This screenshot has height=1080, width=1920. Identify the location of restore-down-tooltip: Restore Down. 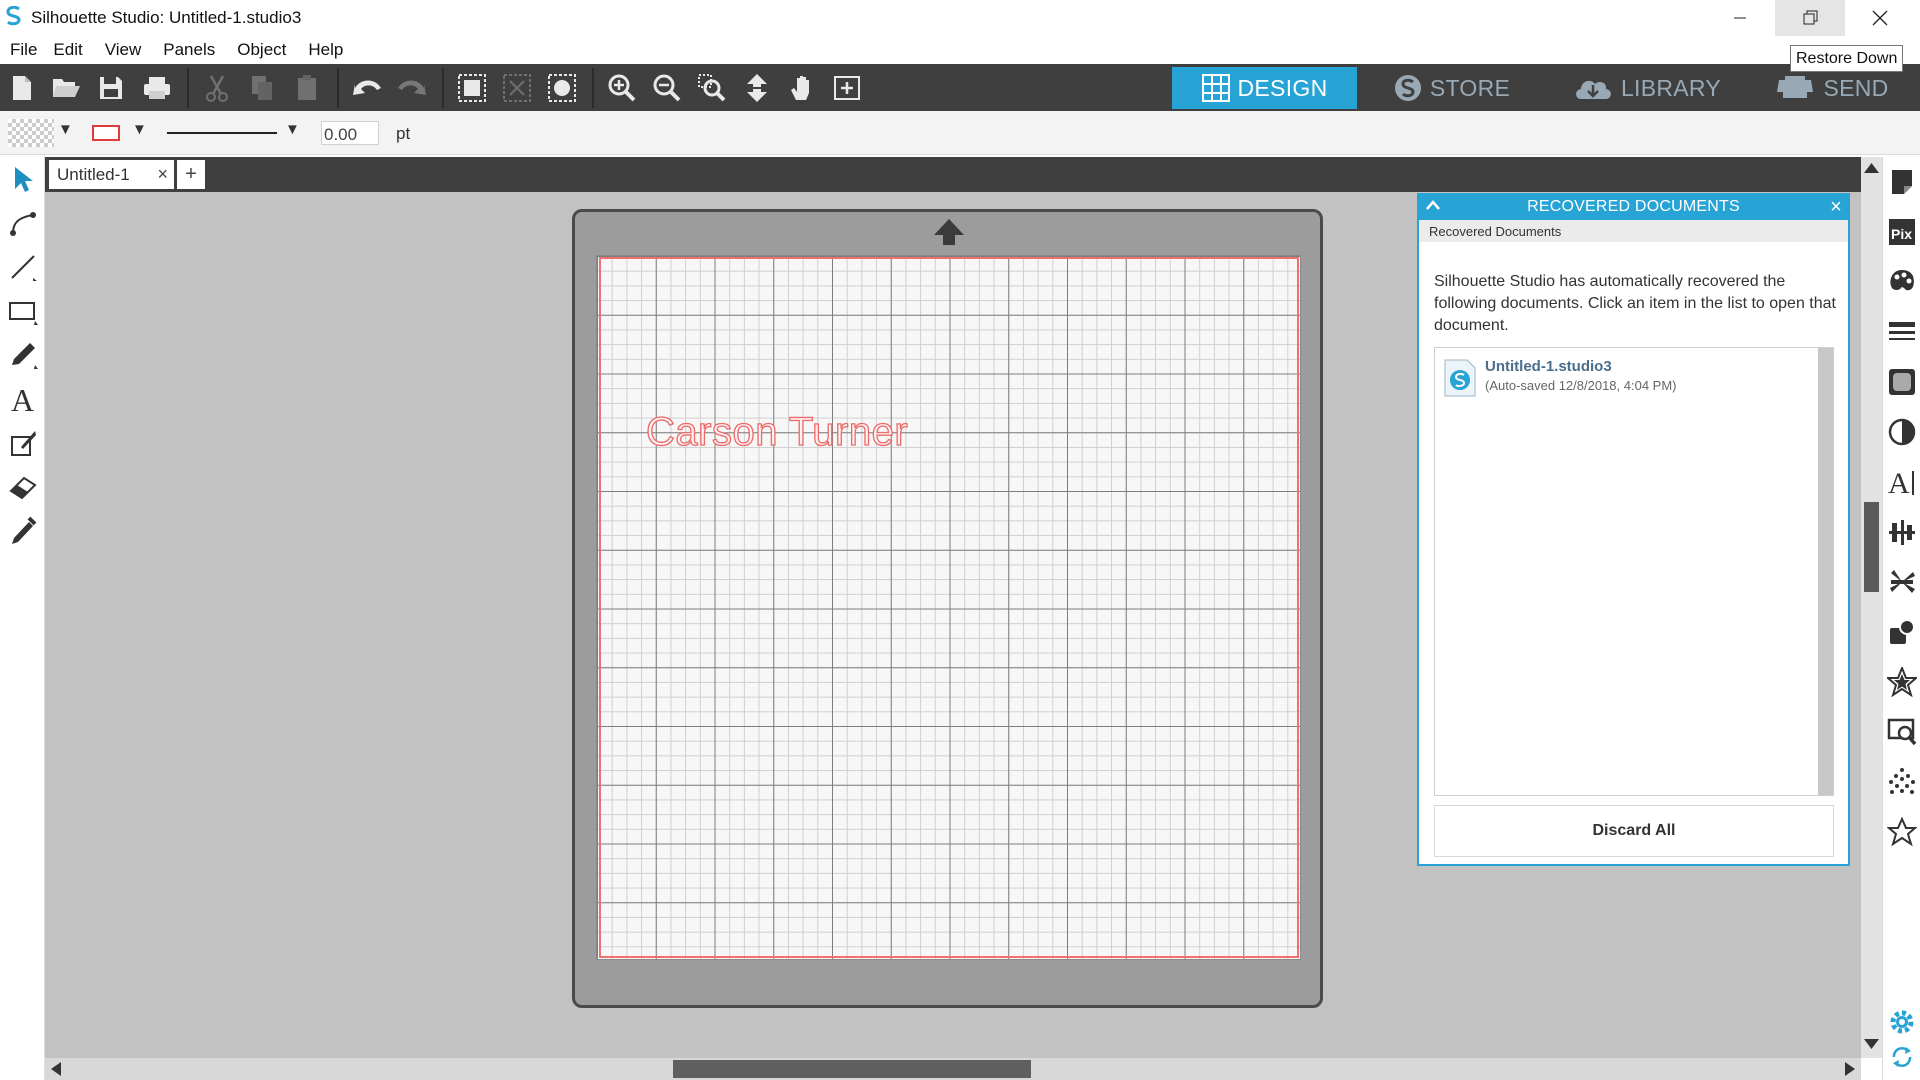
(1847, 58).